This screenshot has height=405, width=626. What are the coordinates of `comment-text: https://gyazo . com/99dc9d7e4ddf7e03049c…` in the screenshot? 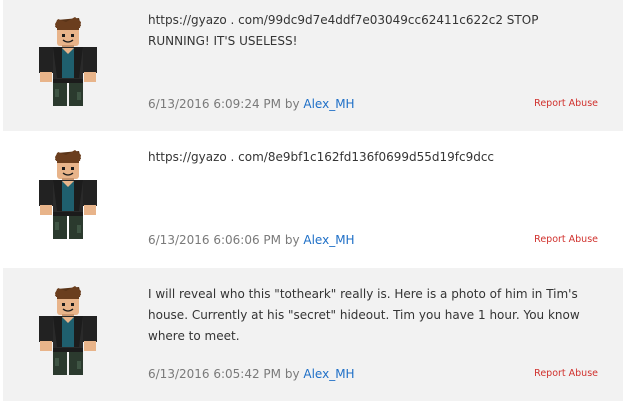 It's located at (343, 30).